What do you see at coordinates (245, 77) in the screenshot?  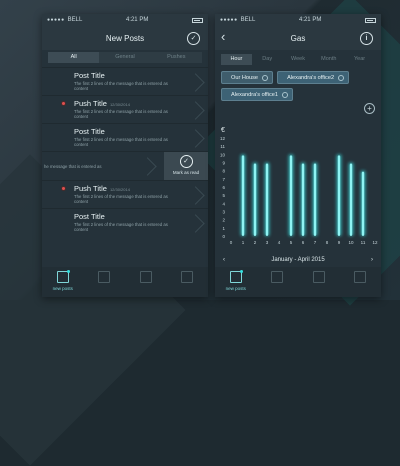 I see `chip-label: Our House` at bounding box center [245, 77].